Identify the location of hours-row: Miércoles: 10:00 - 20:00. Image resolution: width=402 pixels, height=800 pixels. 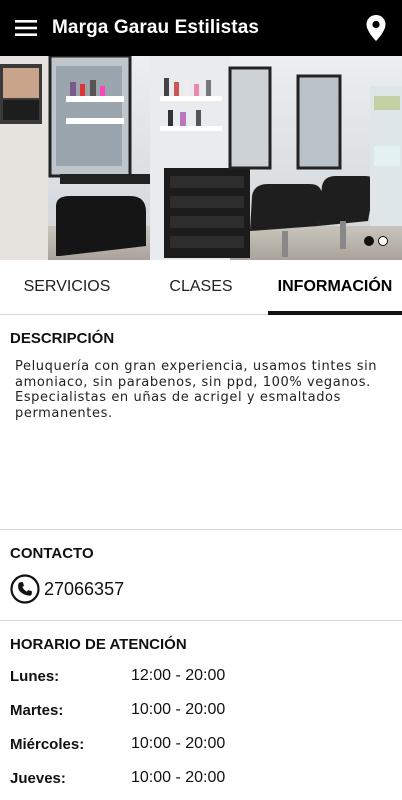
(201, 744).